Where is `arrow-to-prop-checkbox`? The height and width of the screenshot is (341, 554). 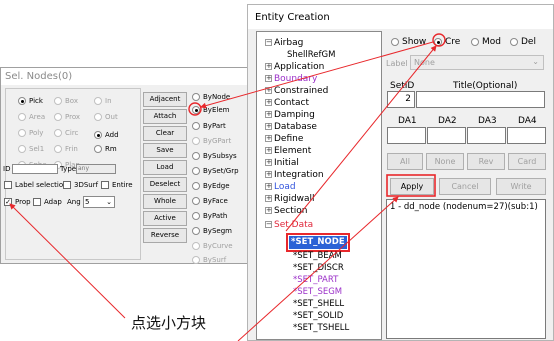 arrow-to-prop-checkbox is located at coordinates (67, 261).